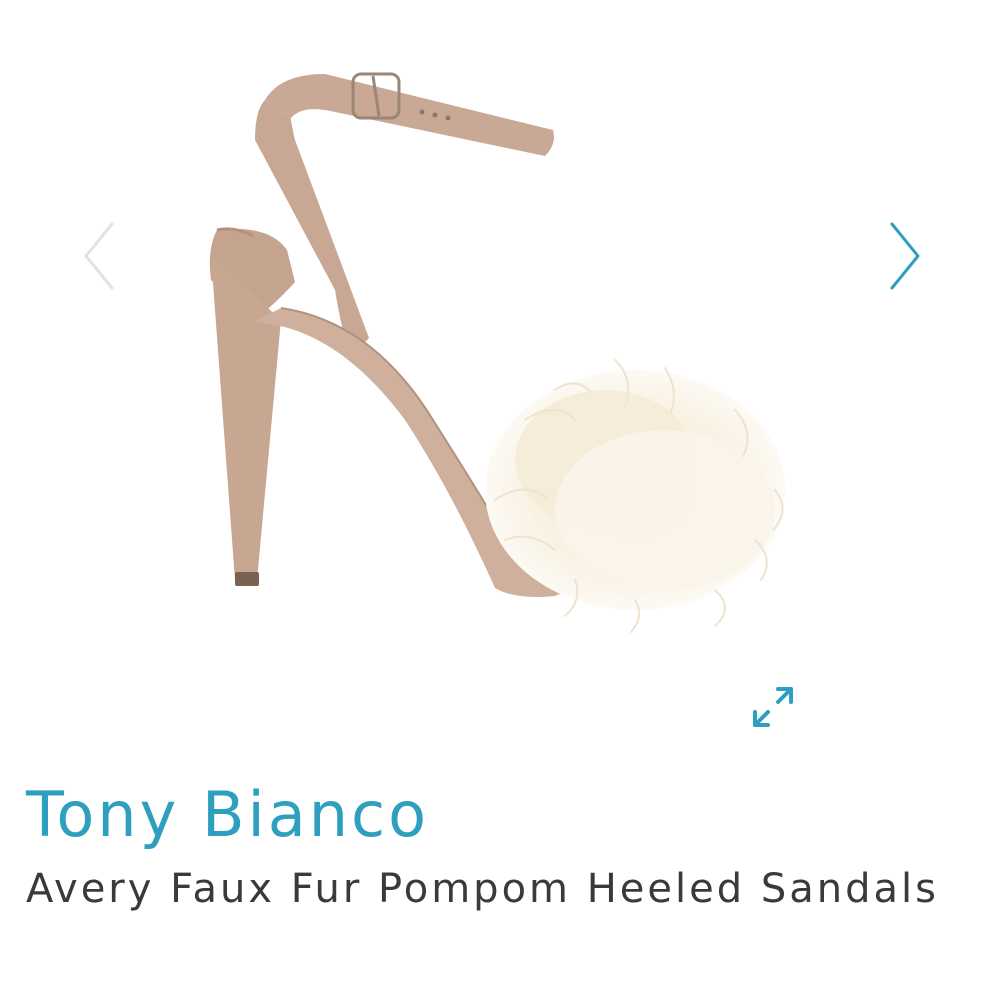 This screenshot has width=1000, height=1000. What do you see at coordinates (227, 815) in the screenshot?
I see `brand-name: Tony Bianco` at bounding box center [227, 815].